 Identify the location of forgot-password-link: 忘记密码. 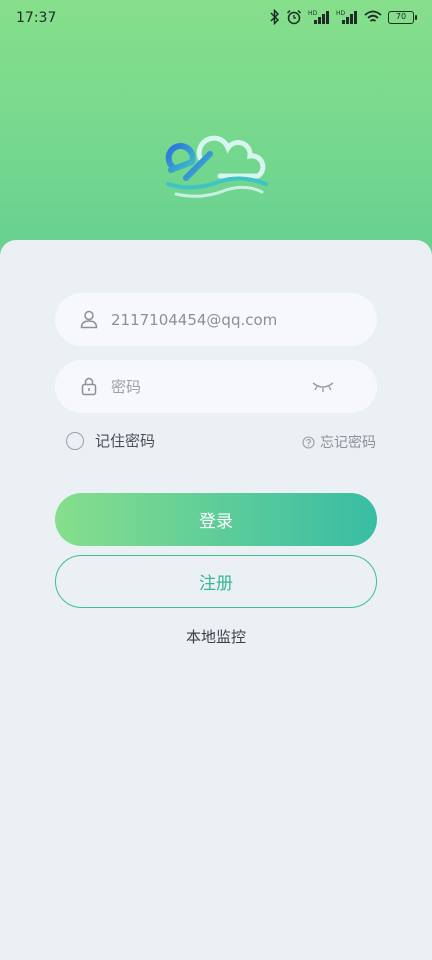
(339, 442).